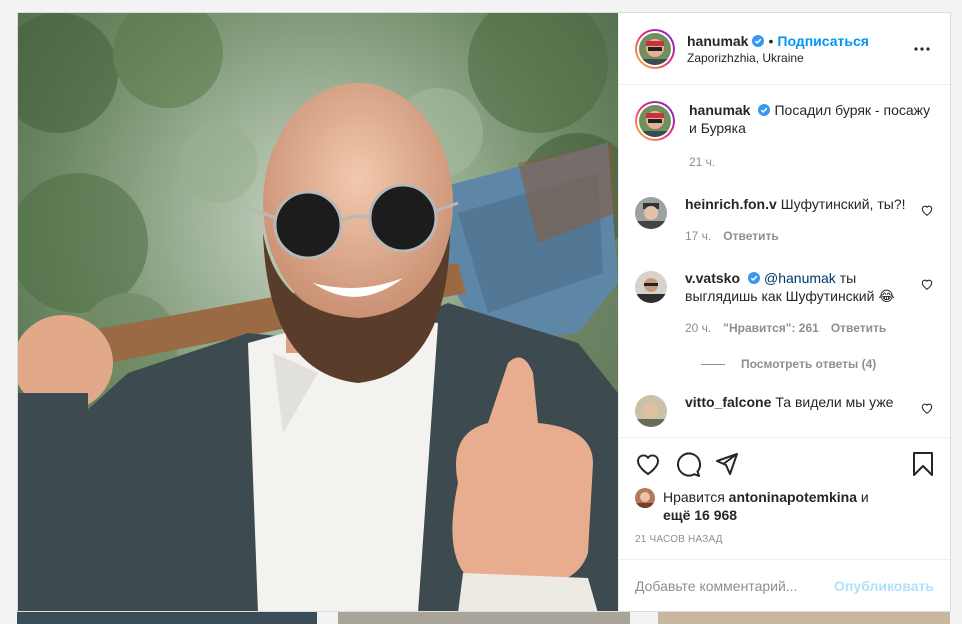 This screenshot has height=624, width=962. Describe the element at coordinates (864, 497) in the screenshot. I see `likes-connector: и` at that location.